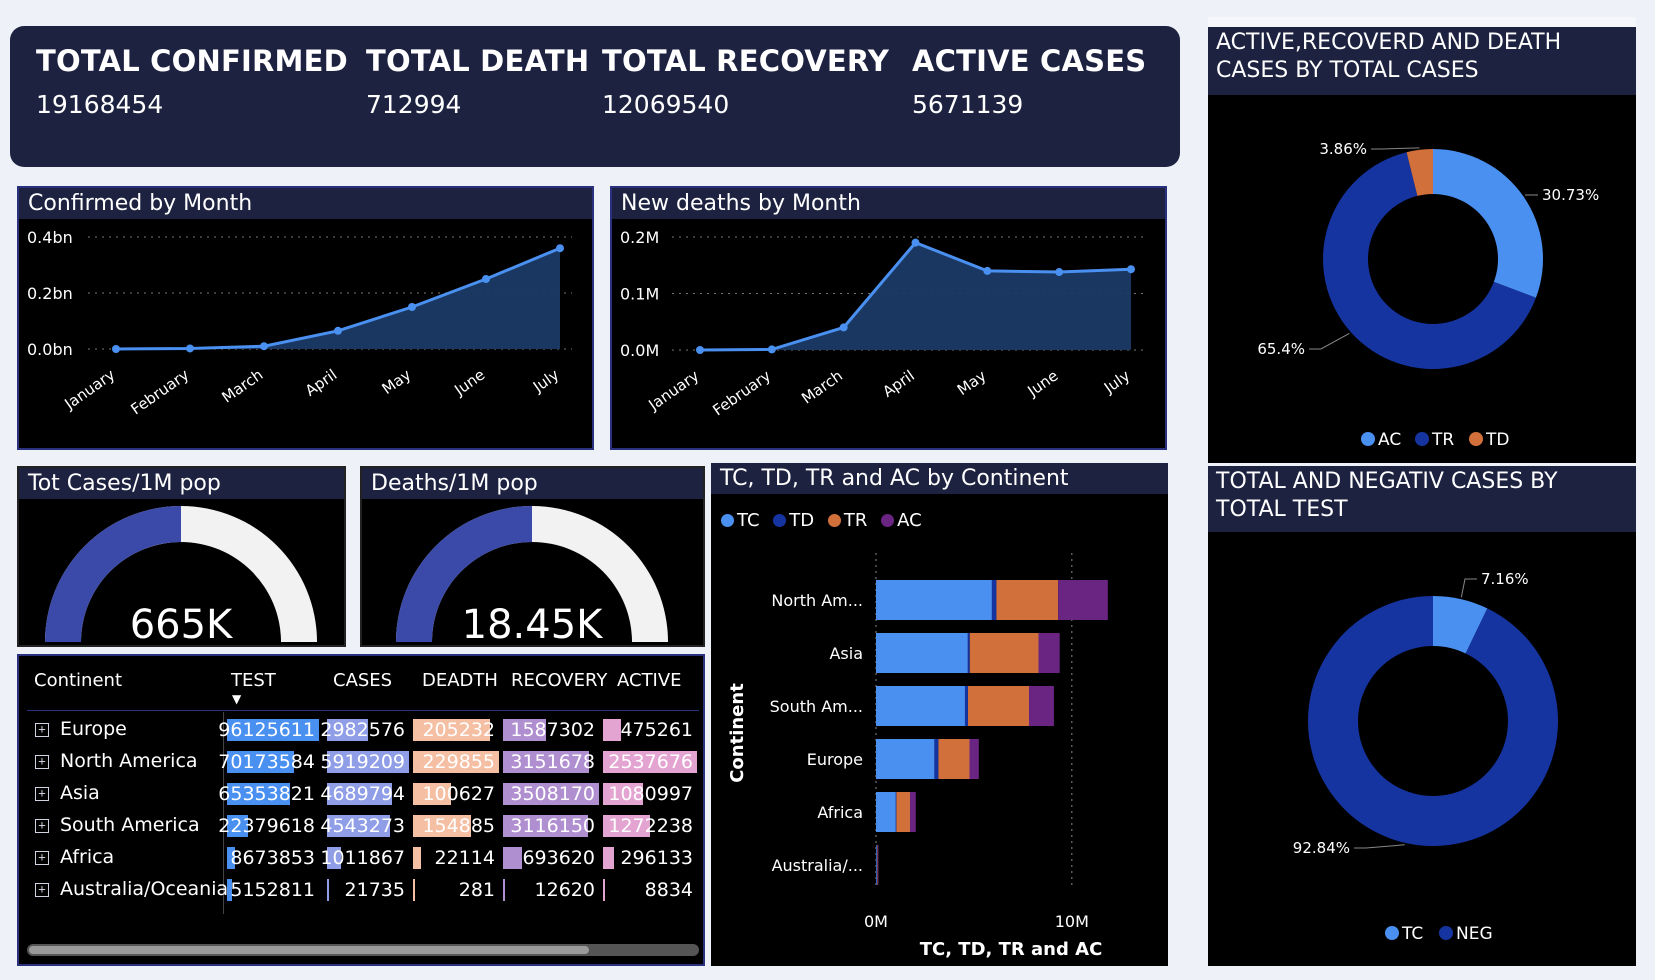  I want to click on leader-line, so click(1329, 341).